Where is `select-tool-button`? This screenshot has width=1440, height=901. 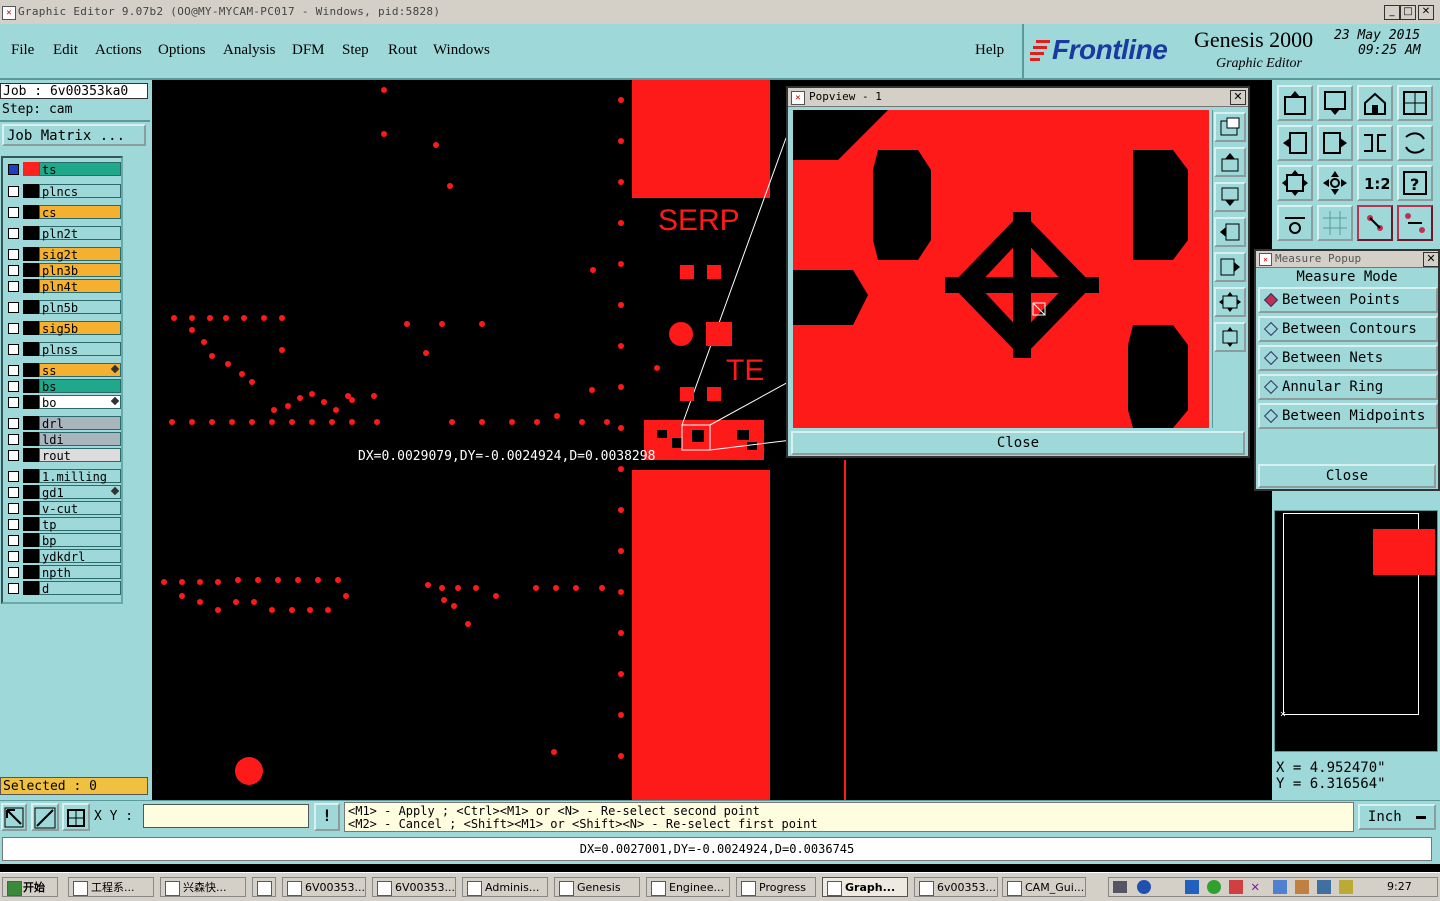 select-tool-button is located at coordinates (14, 817).